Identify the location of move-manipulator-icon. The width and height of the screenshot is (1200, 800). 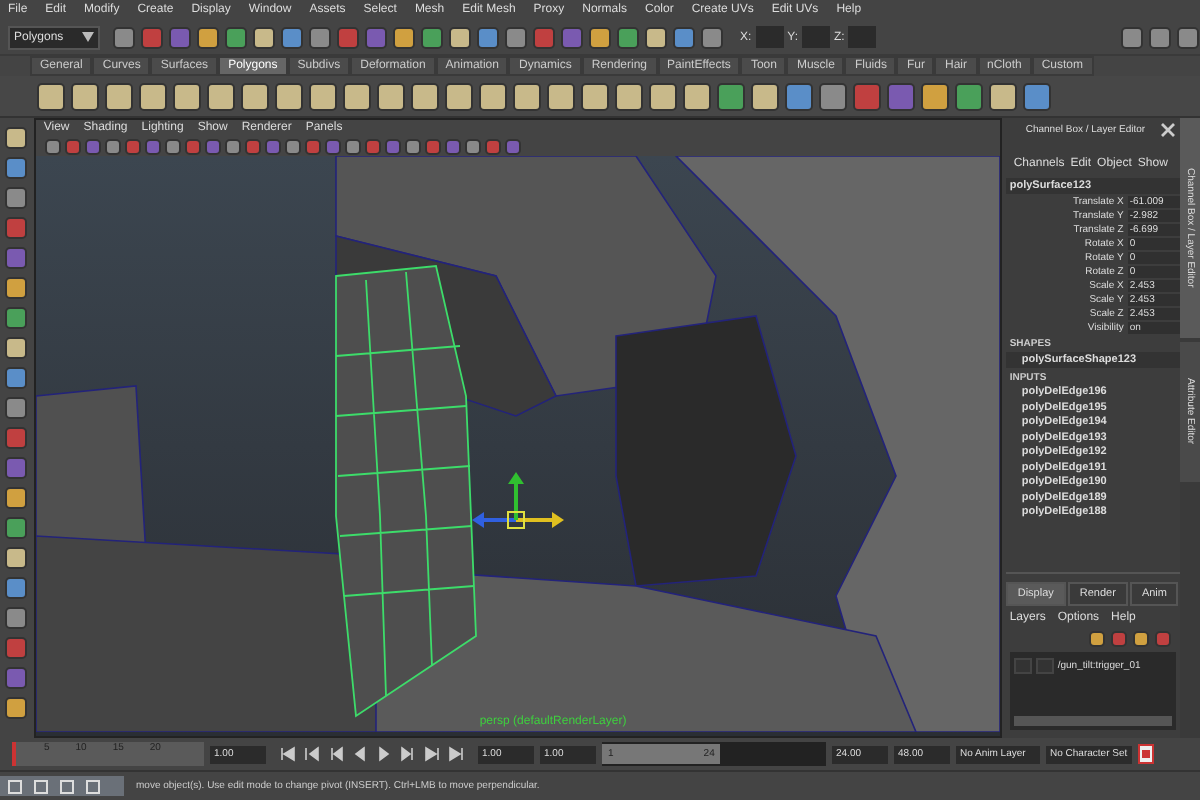
(517, 500).